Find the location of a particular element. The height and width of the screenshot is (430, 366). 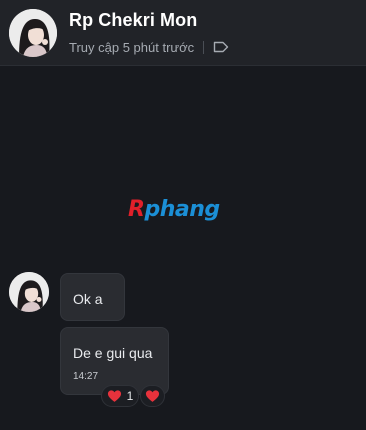

status-row: Truy cập 5 phút trước is located at coordinates (149, 47).